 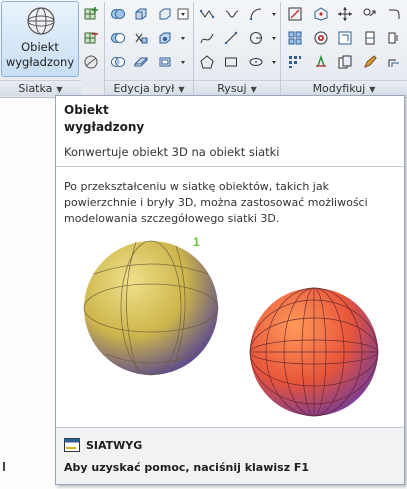 I want to click on mesh-remove-icon, so click(x=91, y=38).